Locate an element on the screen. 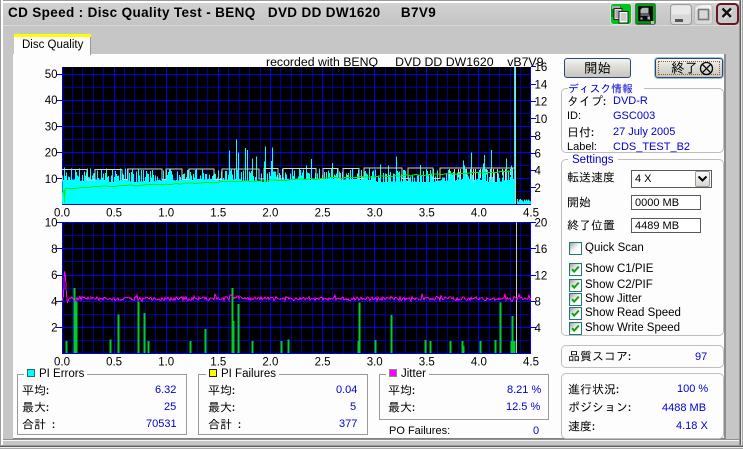  svg-text: 0.0 is located at coordinates (62, 363).